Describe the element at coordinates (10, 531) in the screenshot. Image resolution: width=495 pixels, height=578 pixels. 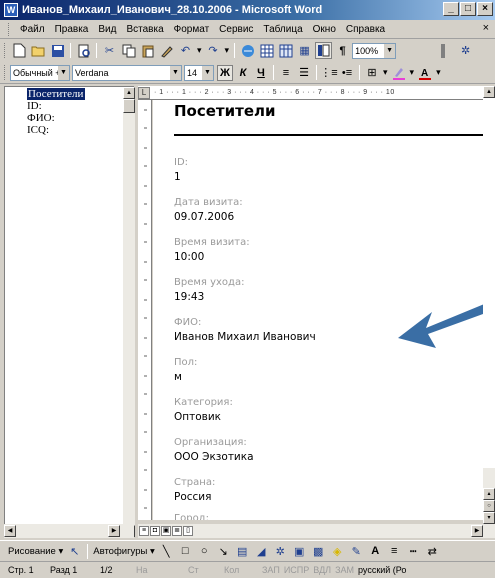
I see `scroll-left-icon: ◀` at that location.